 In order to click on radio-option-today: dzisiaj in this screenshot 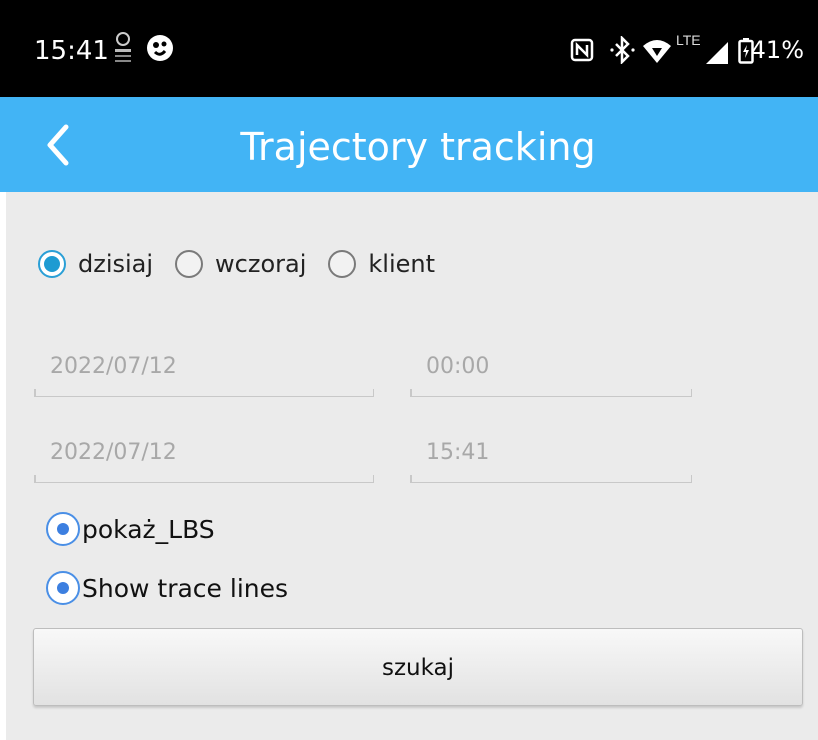, I will do `click(95, 264)`.